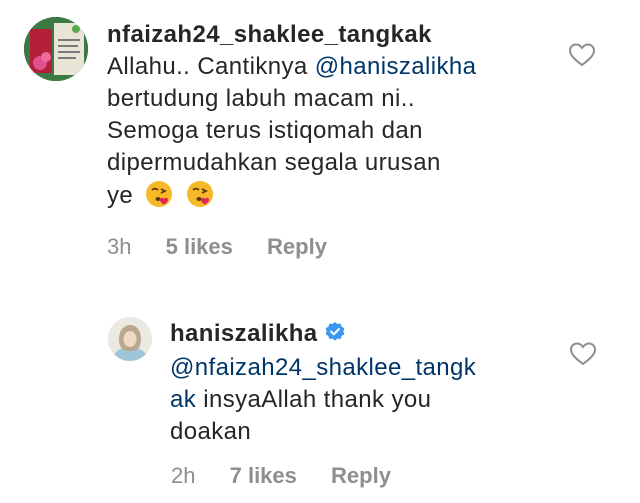 The height and width of the screenshot is (503, 640). Describe the element at coordinates (183, 475) in the screenshot. I see `comment-timestamp: 2h` at that location.